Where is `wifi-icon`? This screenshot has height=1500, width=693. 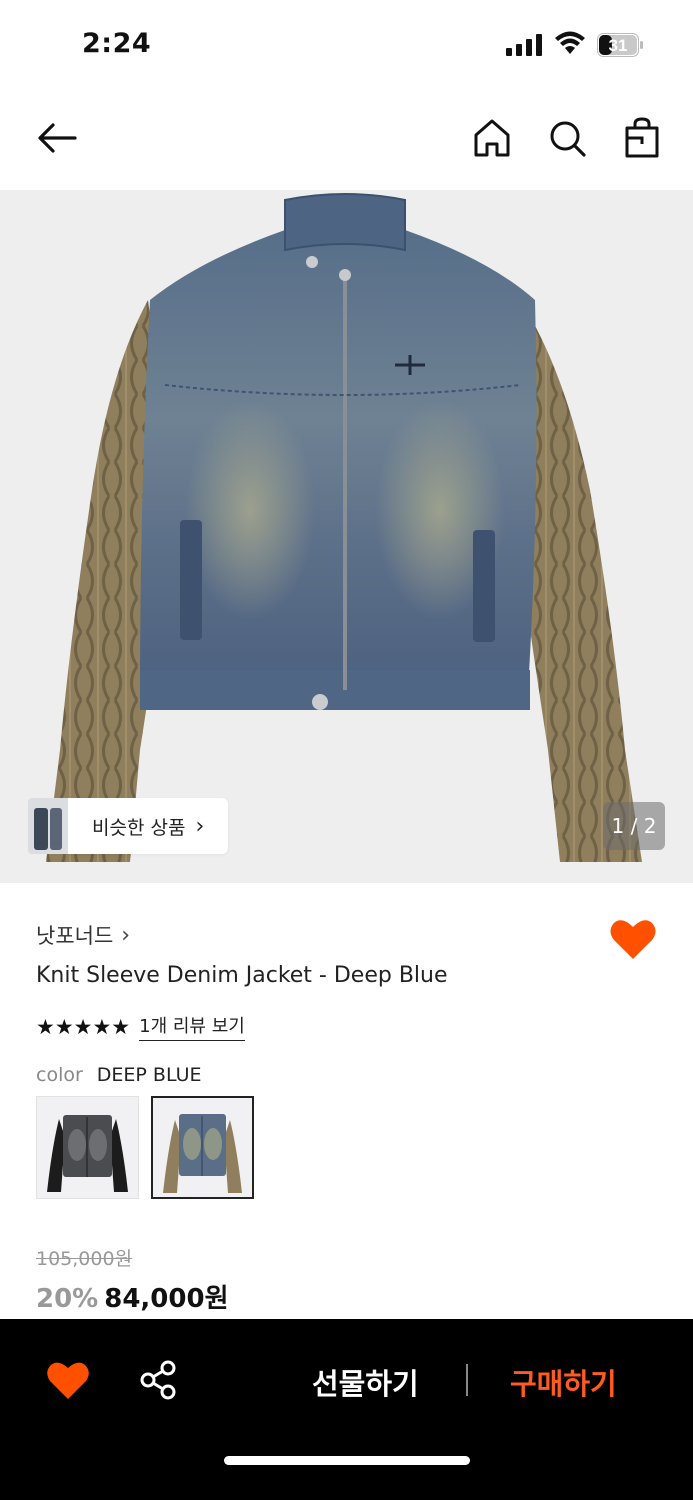
wifi-icon is located at coordinates (570, 42).